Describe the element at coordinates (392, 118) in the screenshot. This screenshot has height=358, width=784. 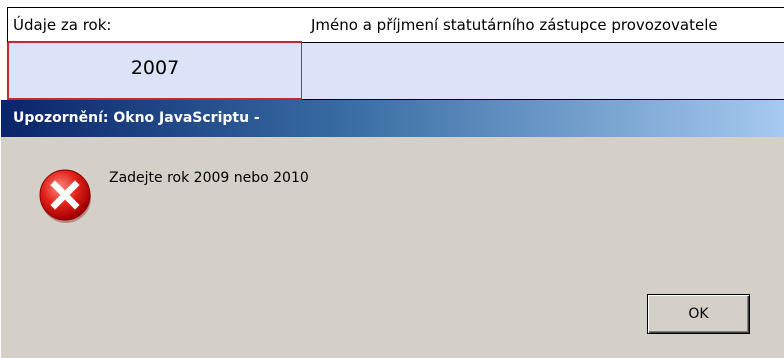
I see `dialog-titlebar: Upozornění: Okno JavaScriptu -` at that location.